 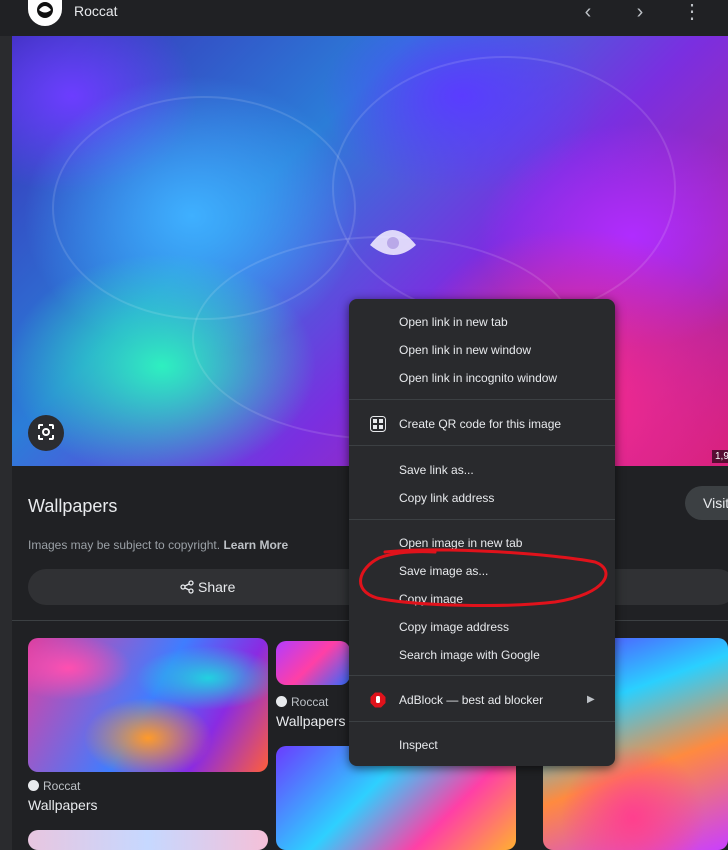 I want to click on red-annotation-circle, so click(x=483, y=577).